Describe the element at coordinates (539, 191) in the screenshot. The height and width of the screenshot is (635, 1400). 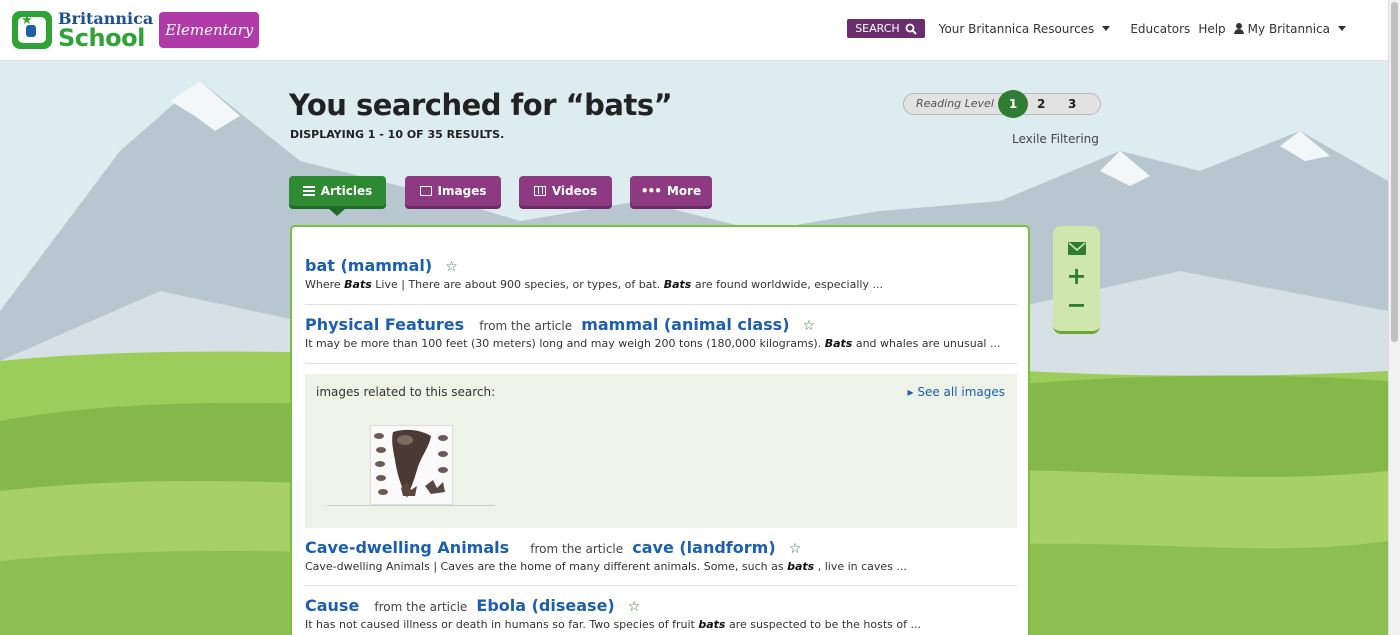
I see `film-icon` at that location.